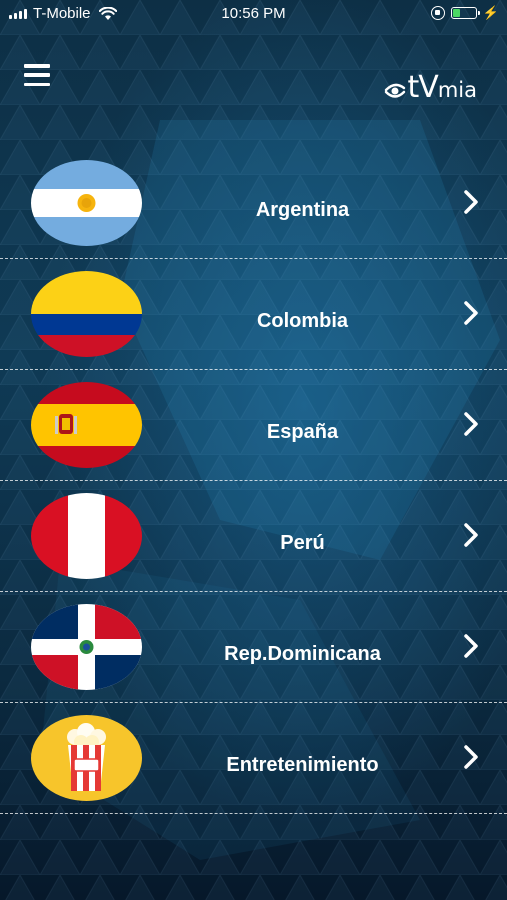 The width and height of the screenshot is (507, 900). Describe the element at coordinates (302, 432) in the screenshot. I see `country-label: España` at that location.